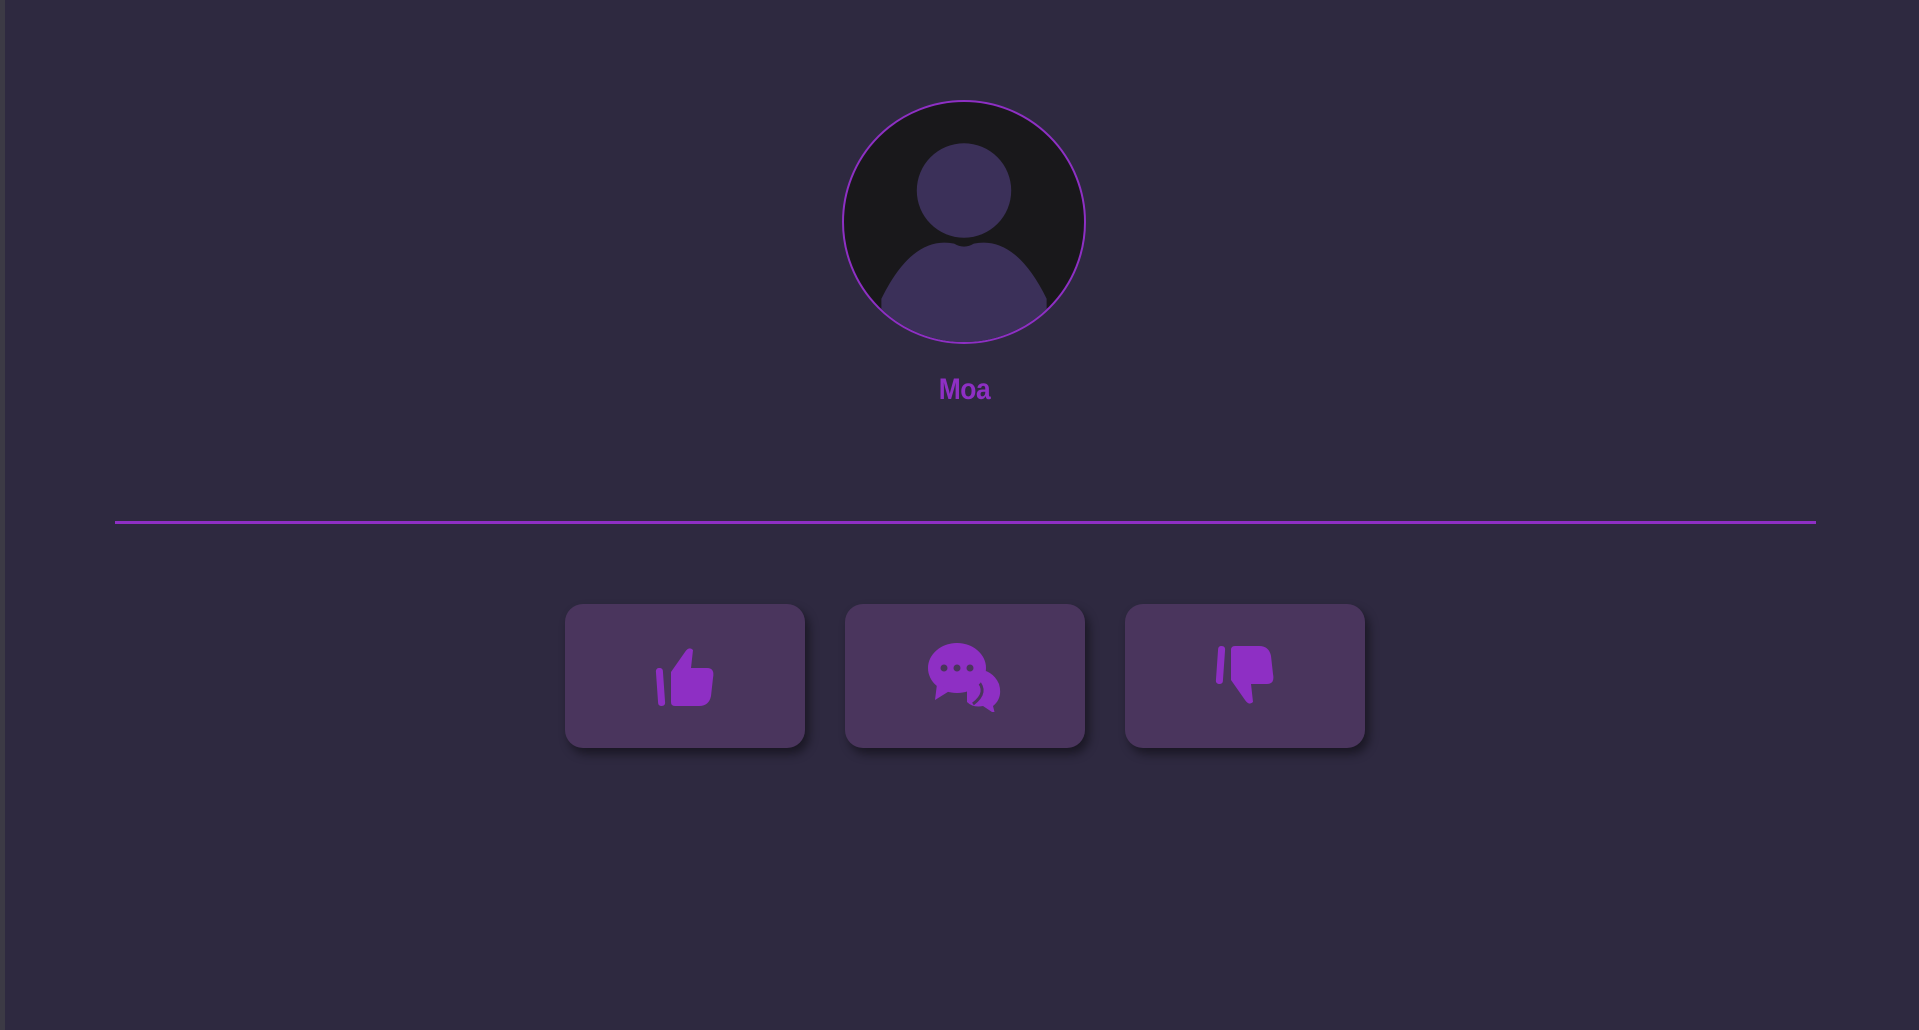  I want to click on divider, so click(965, 522).